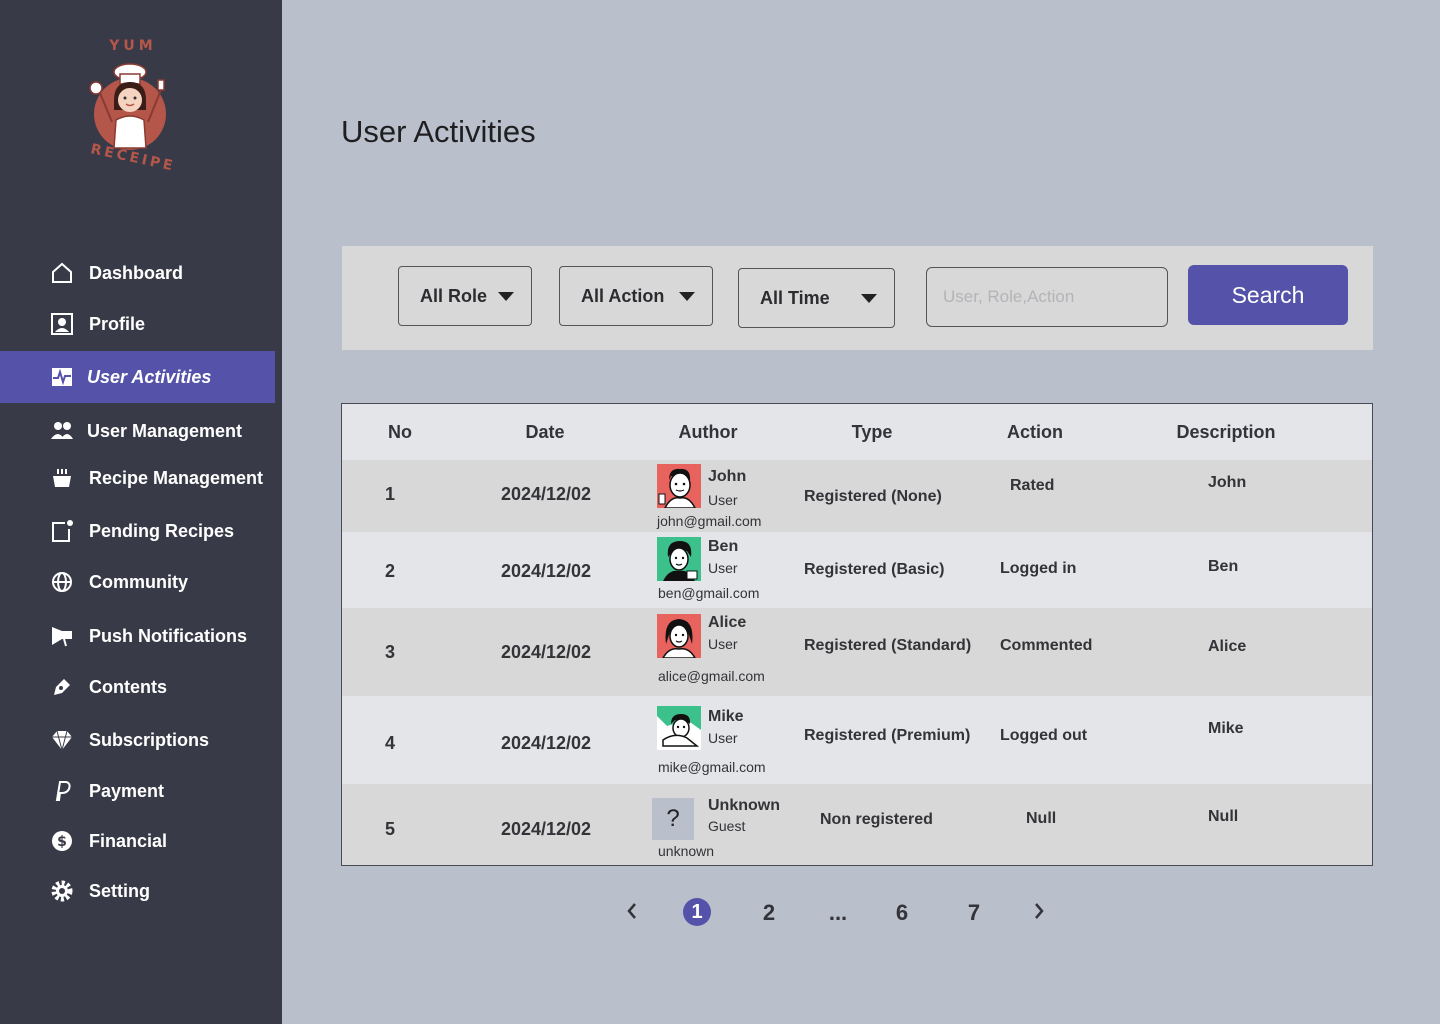 The width and height of the screenshot is (1440, 1024). I want to click on role-filter-dropdown: All Role, so click(465, 296).